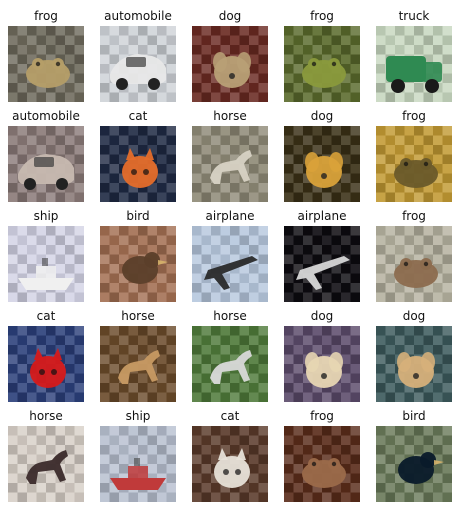  I want to click on grid-cell: truck, so click(414, 54).